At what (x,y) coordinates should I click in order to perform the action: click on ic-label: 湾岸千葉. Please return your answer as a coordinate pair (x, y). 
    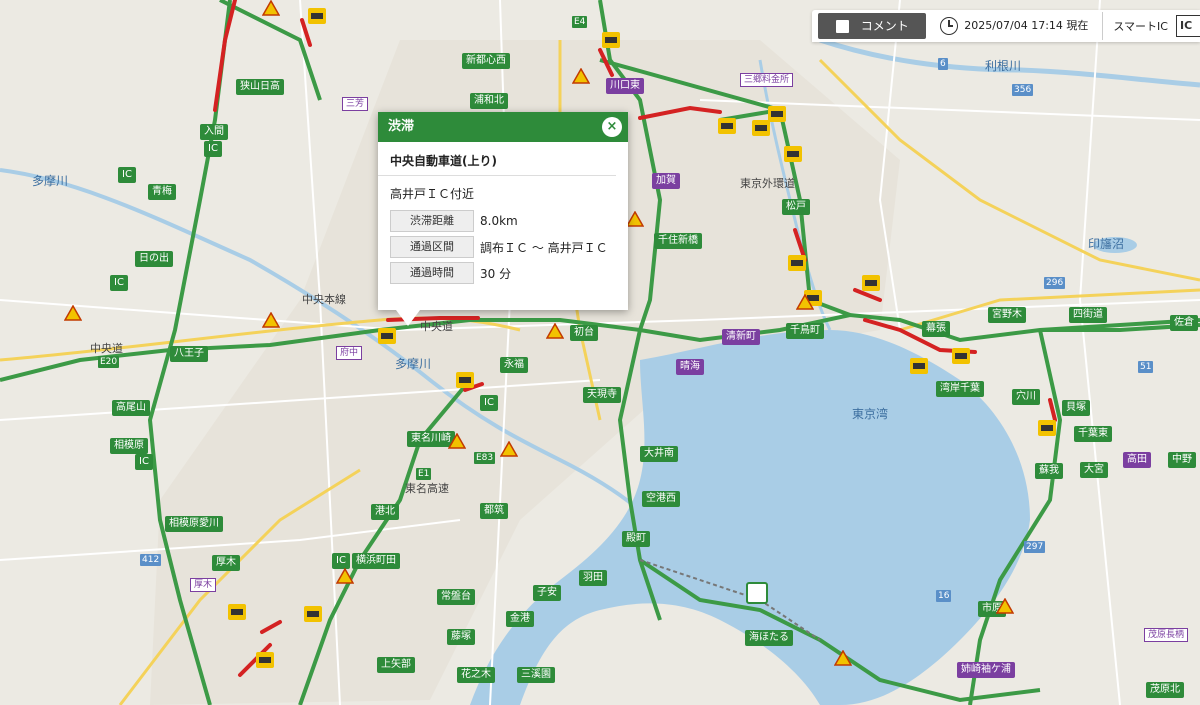
    Looking at the image, I should click on (960, 389).